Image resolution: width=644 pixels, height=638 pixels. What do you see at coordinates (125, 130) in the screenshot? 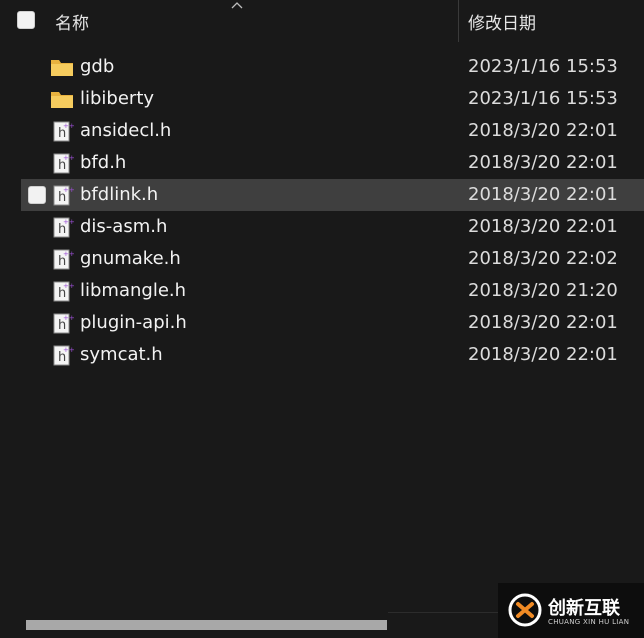
I see `file-name: ansidecl.h` at bounding box center [125, 130].